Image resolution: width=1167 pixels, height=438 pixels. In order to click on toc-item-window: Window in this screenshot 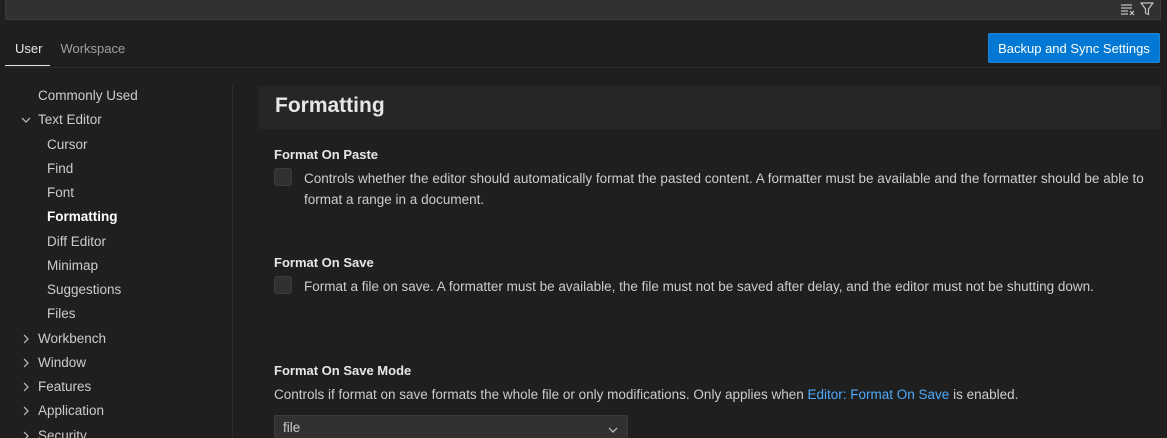, I will do `click(116, 363)`.